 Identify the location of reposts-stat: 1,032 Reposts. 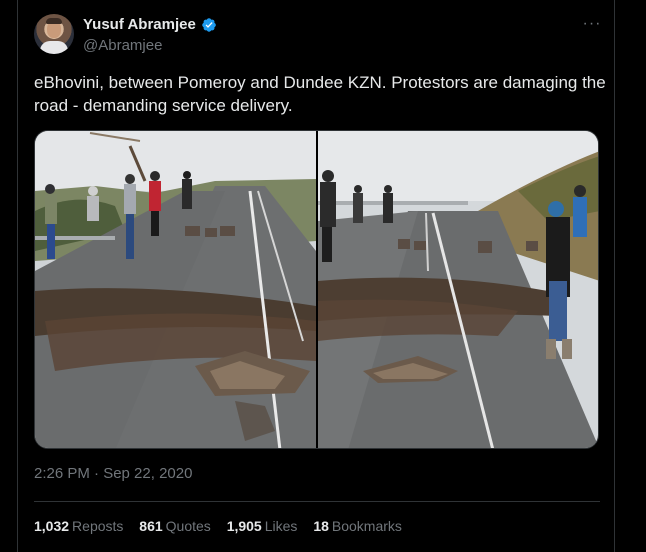
(78, 526).